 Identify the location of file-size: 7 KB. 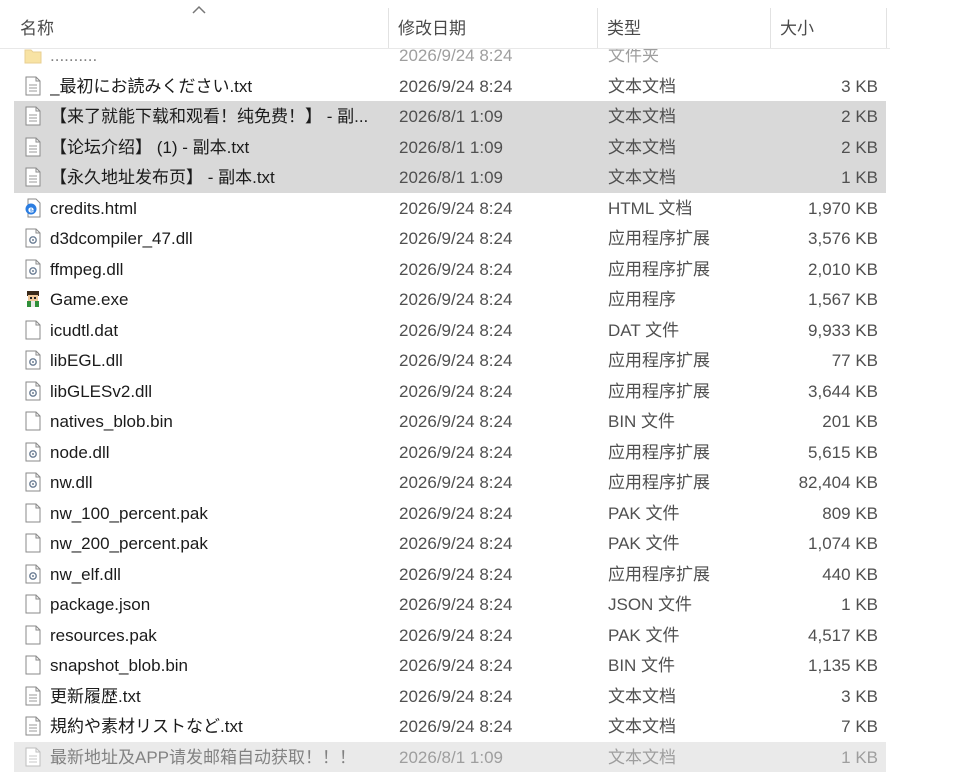
(826, 726).